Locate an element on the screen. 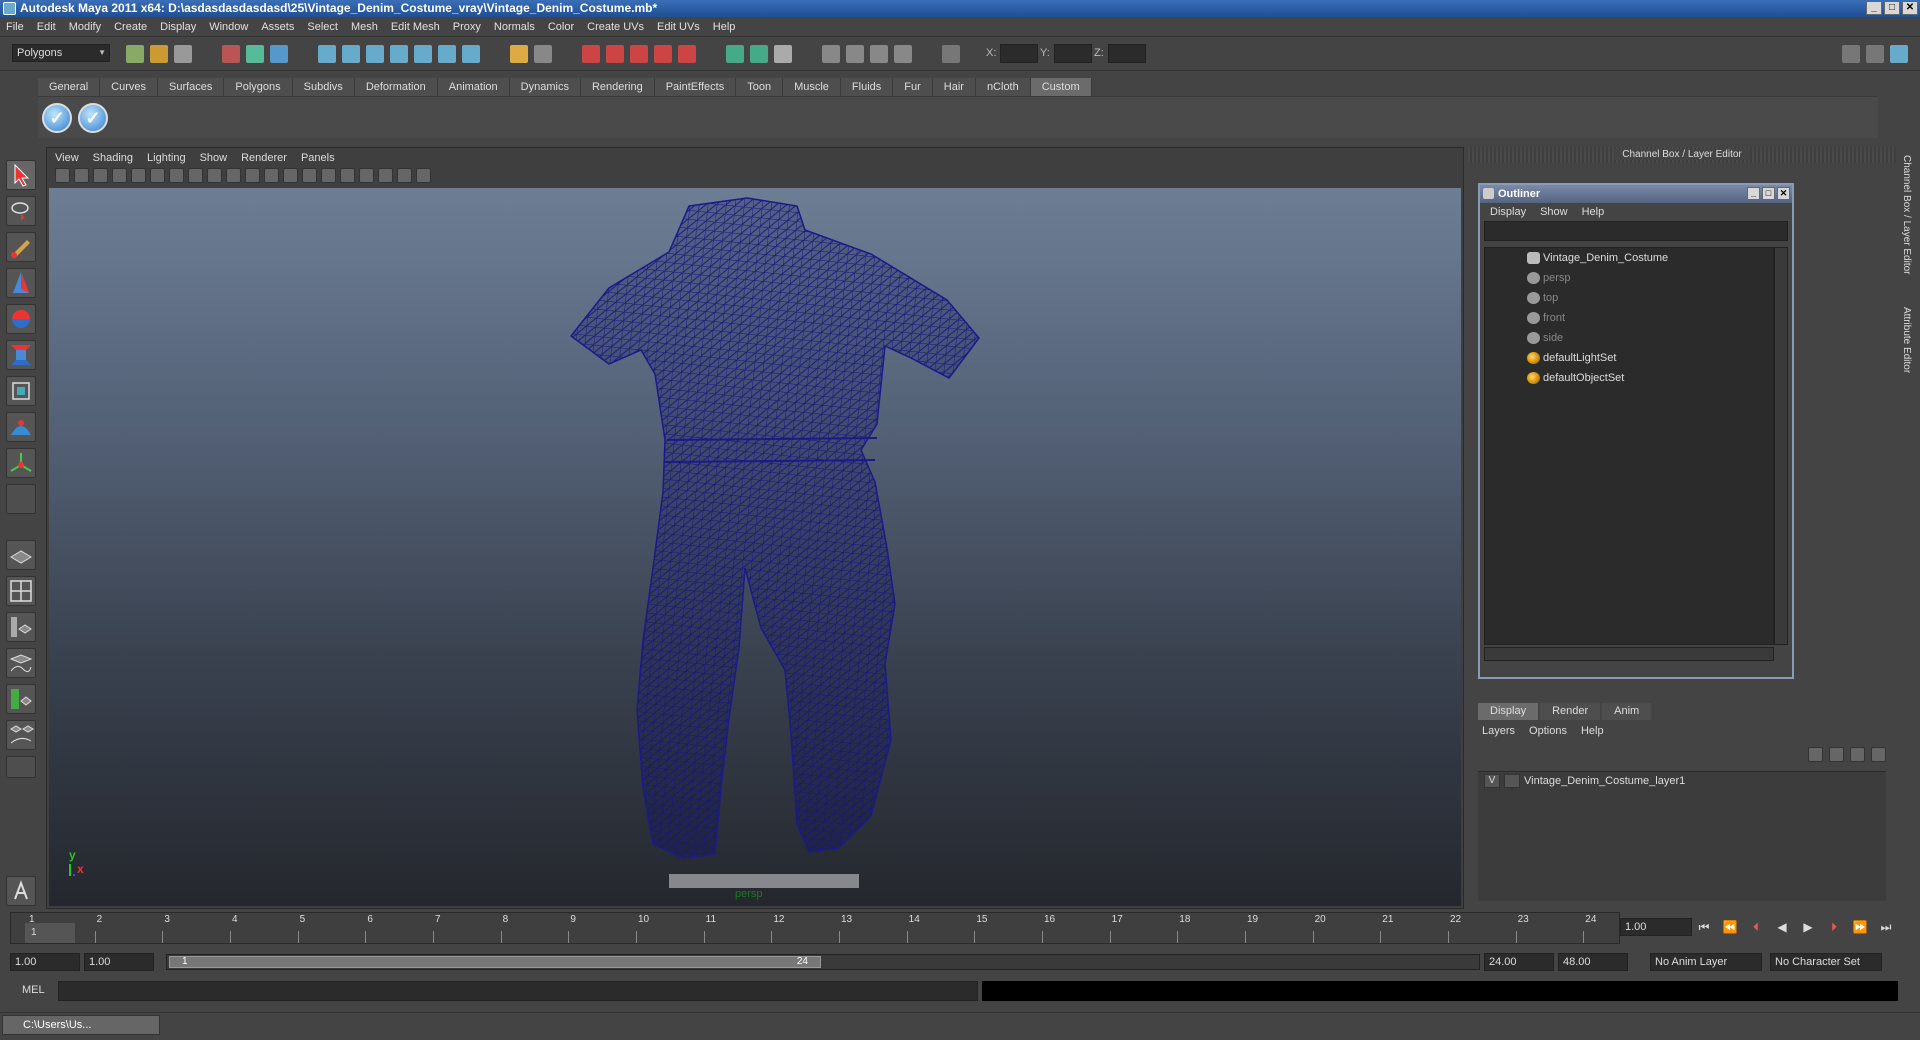 The image size is (1920, 1040). grid-icon is located at coordinates (176, 175).